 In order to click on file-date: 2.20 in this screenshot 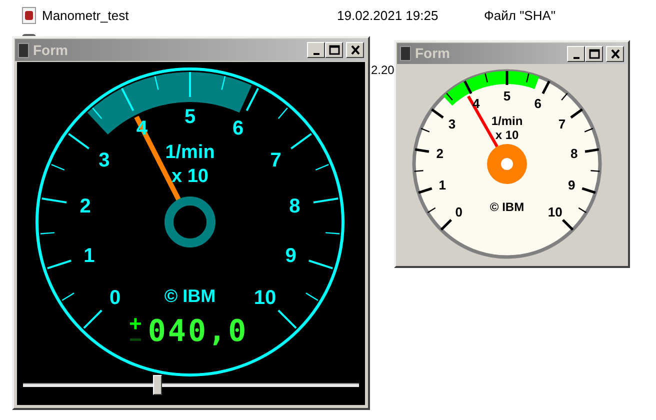, I will do `click(382, 70)`.